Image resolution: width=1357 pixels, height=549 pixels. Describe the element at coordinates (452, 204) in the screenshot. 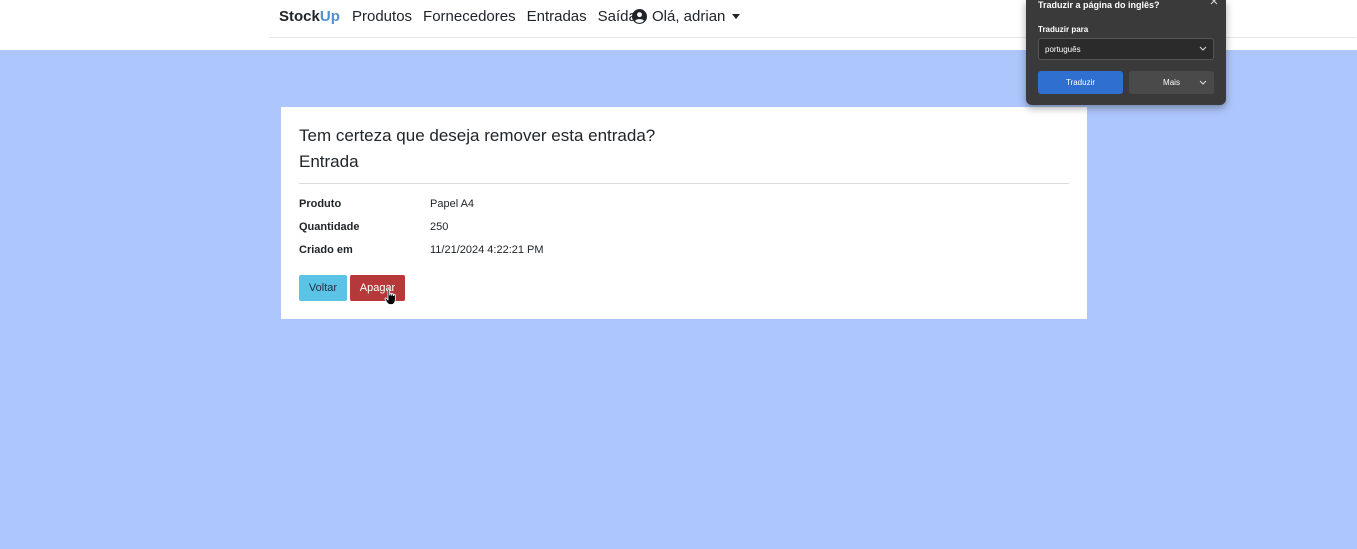

I see `detail-value: Papel A4` at that location.